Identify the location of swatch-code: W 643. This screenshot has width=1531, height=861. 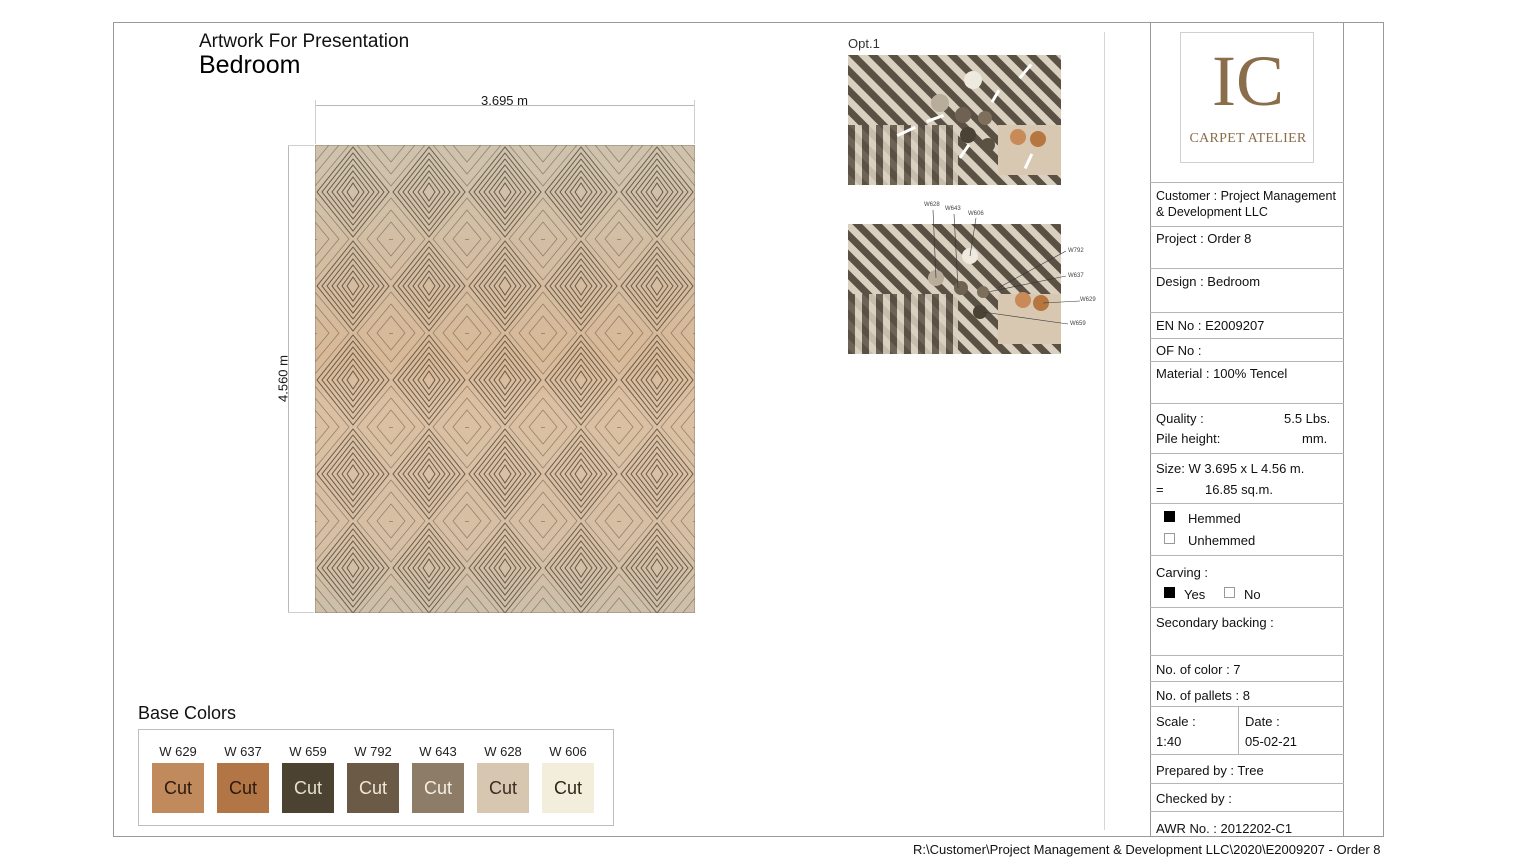
(438, 751).